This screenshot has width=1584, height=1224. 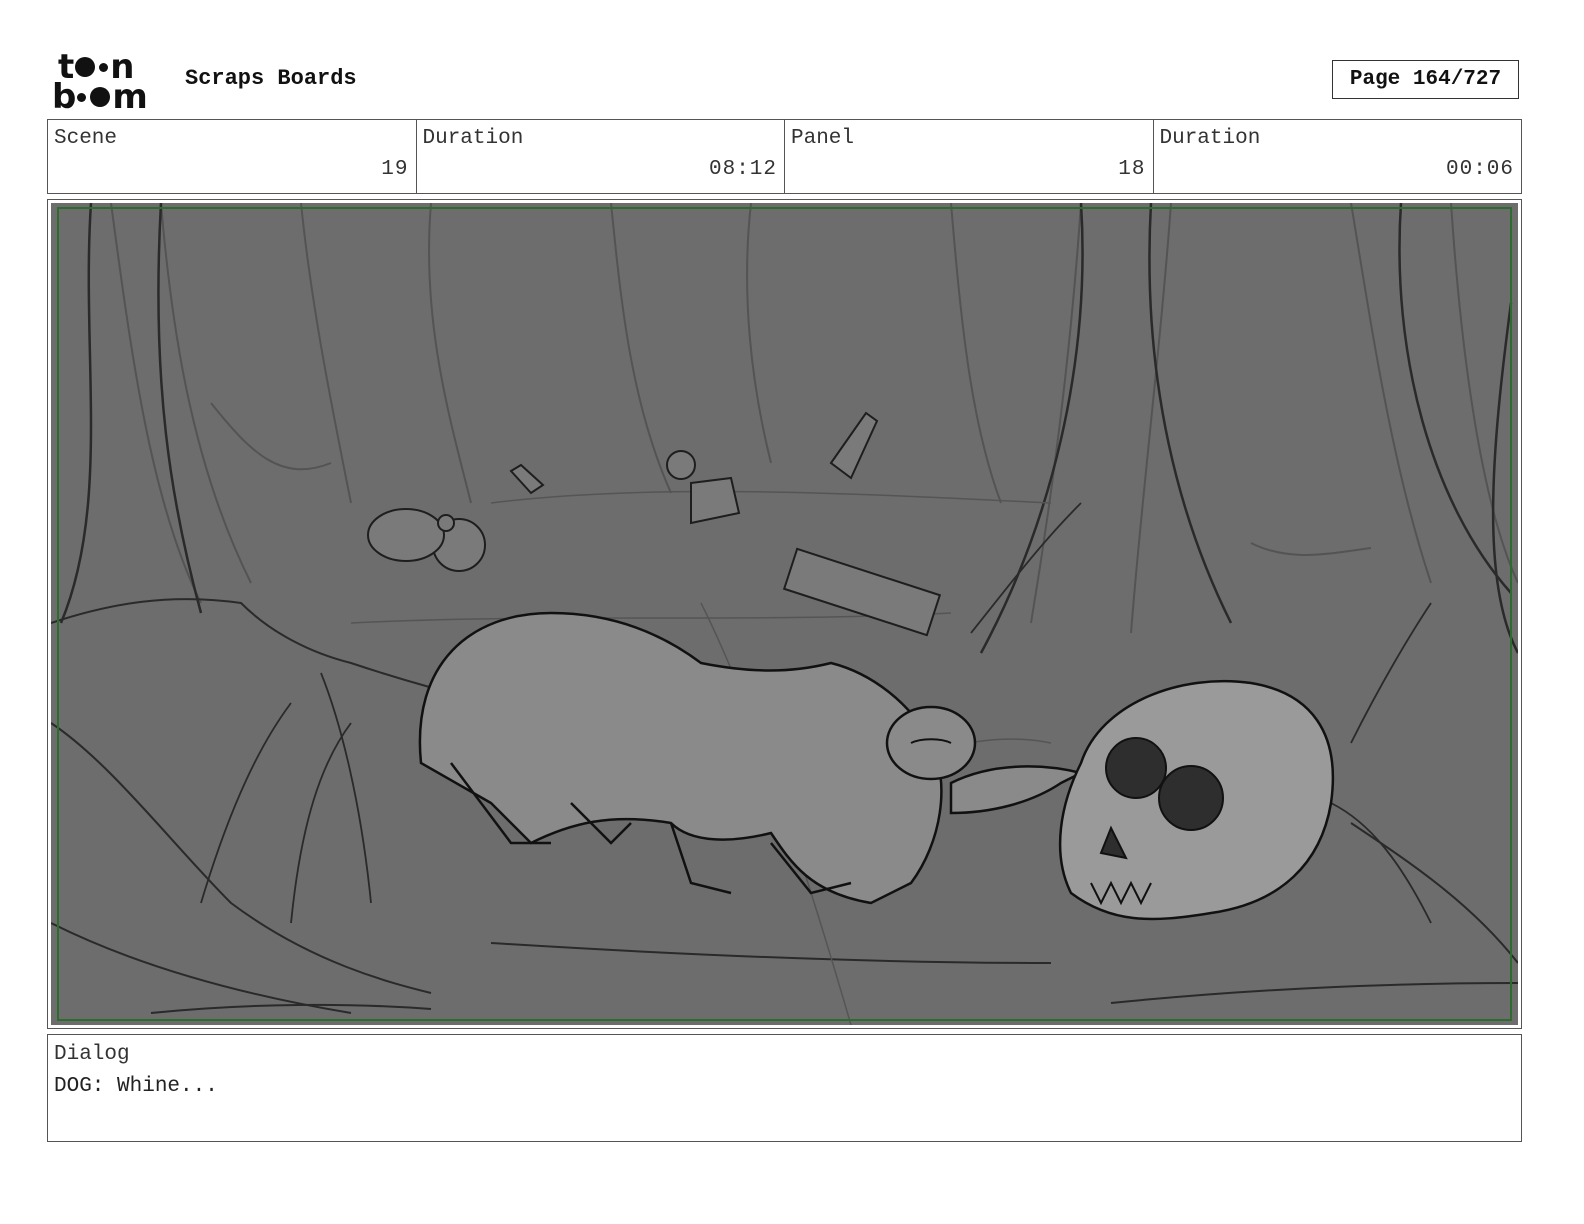 I want to click on logo-letter-b: b, so click(x=64, y=97).